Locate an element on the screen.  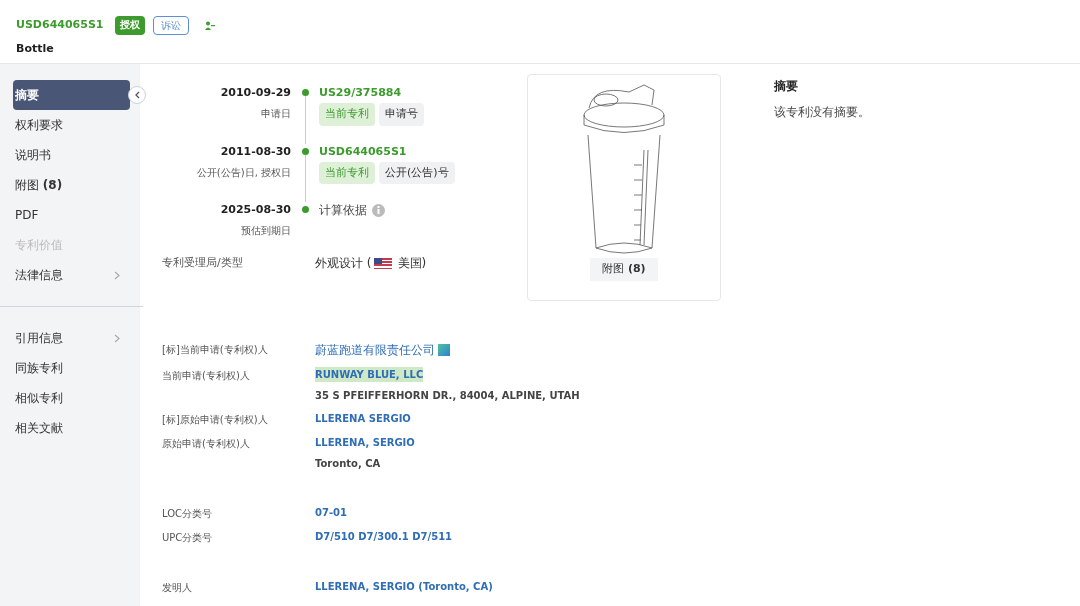
field-value-link: LLERENA, SERGIO (Toronto, CA) is located at coordinates (404, 586).